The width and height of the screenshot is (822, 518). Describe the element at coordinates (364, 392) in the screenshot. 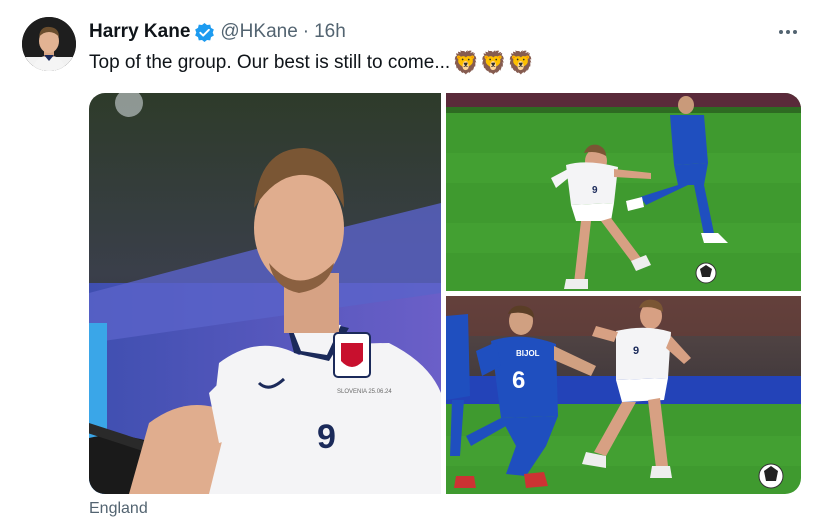

I see `photo1-crest-text: SLOVENIA 25.06.24` at that location.